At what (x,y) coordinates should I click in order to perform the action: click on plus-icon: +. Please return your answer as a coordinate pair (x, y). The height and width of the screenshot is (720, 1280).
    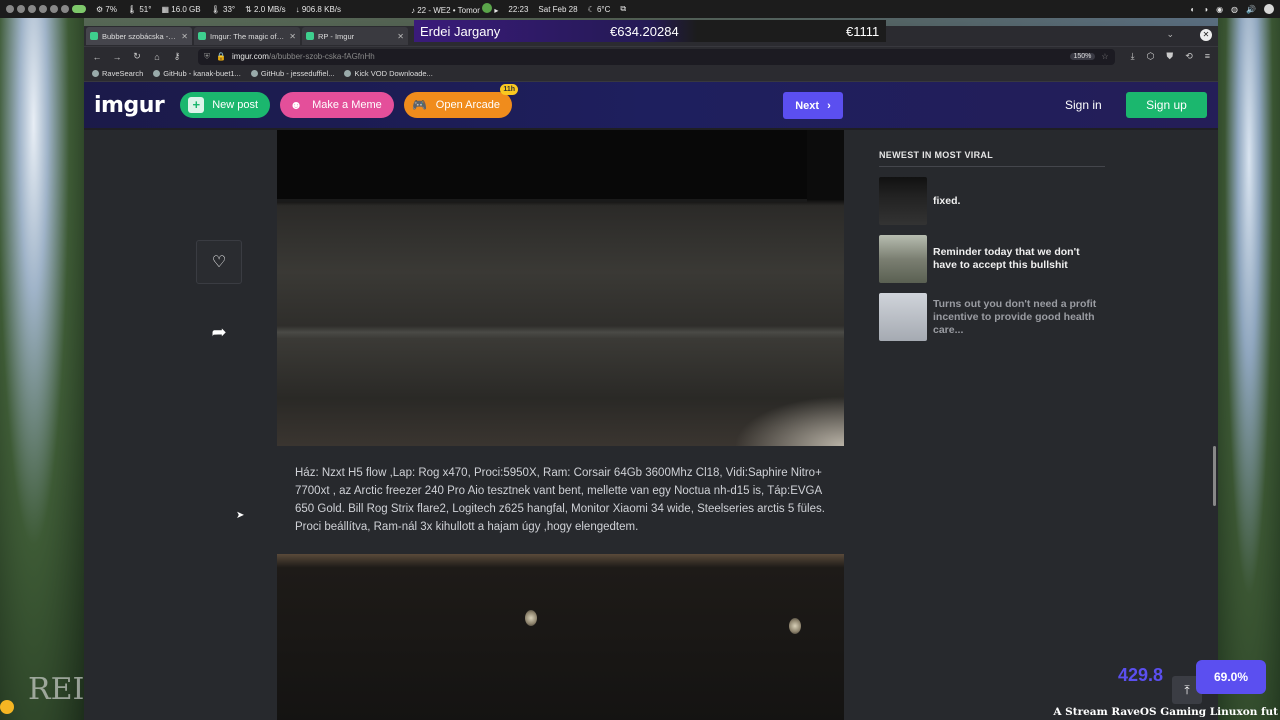
    Looking at the image, I should click on (196, 105).